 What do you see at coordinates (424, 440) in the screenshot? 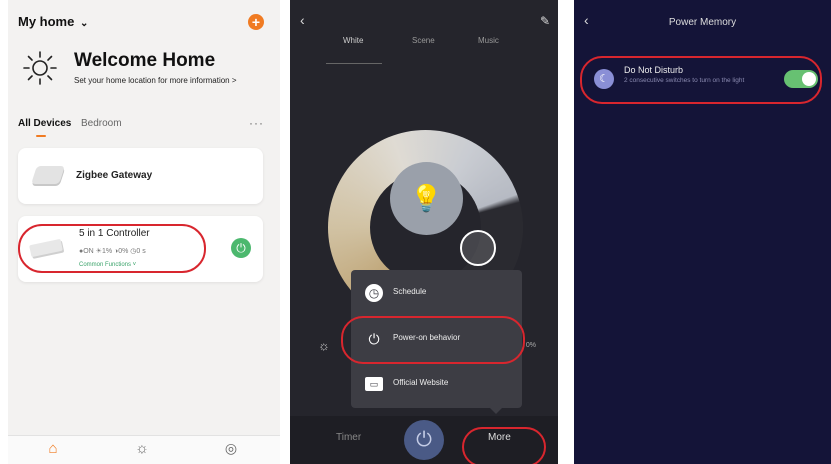
I see `power-button: ⏻` at bounding box center [424, 440].